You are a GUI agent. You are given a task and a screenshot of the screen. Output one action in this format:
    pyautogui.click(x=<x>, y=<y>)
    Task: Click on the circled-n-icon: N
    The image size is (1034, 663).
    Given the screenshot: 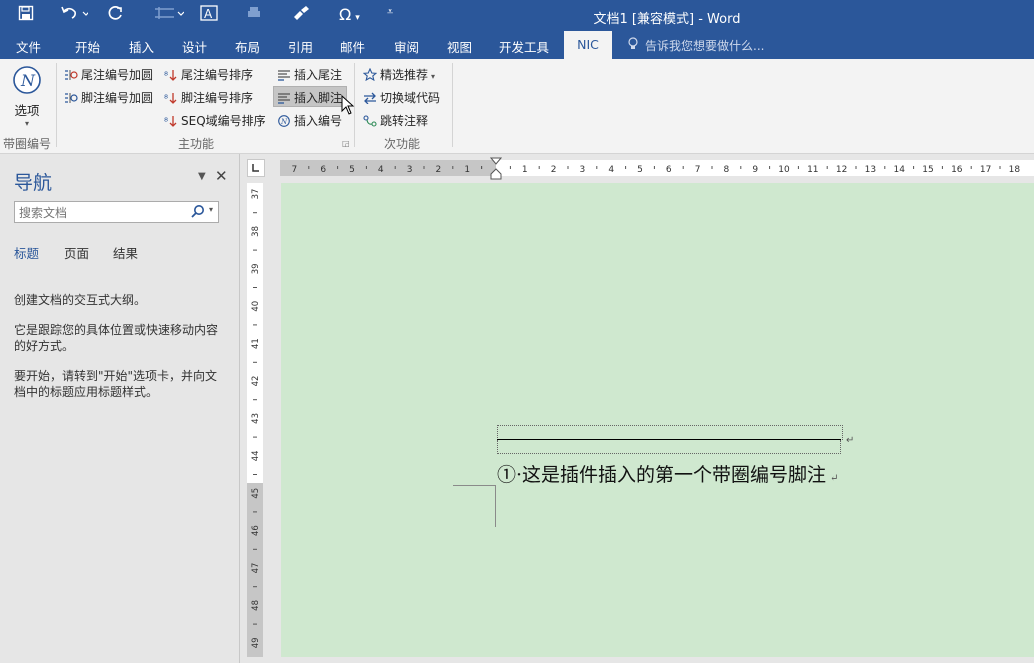 What is the action you would take?
    pyautogui.click(x=284, y=121)
    